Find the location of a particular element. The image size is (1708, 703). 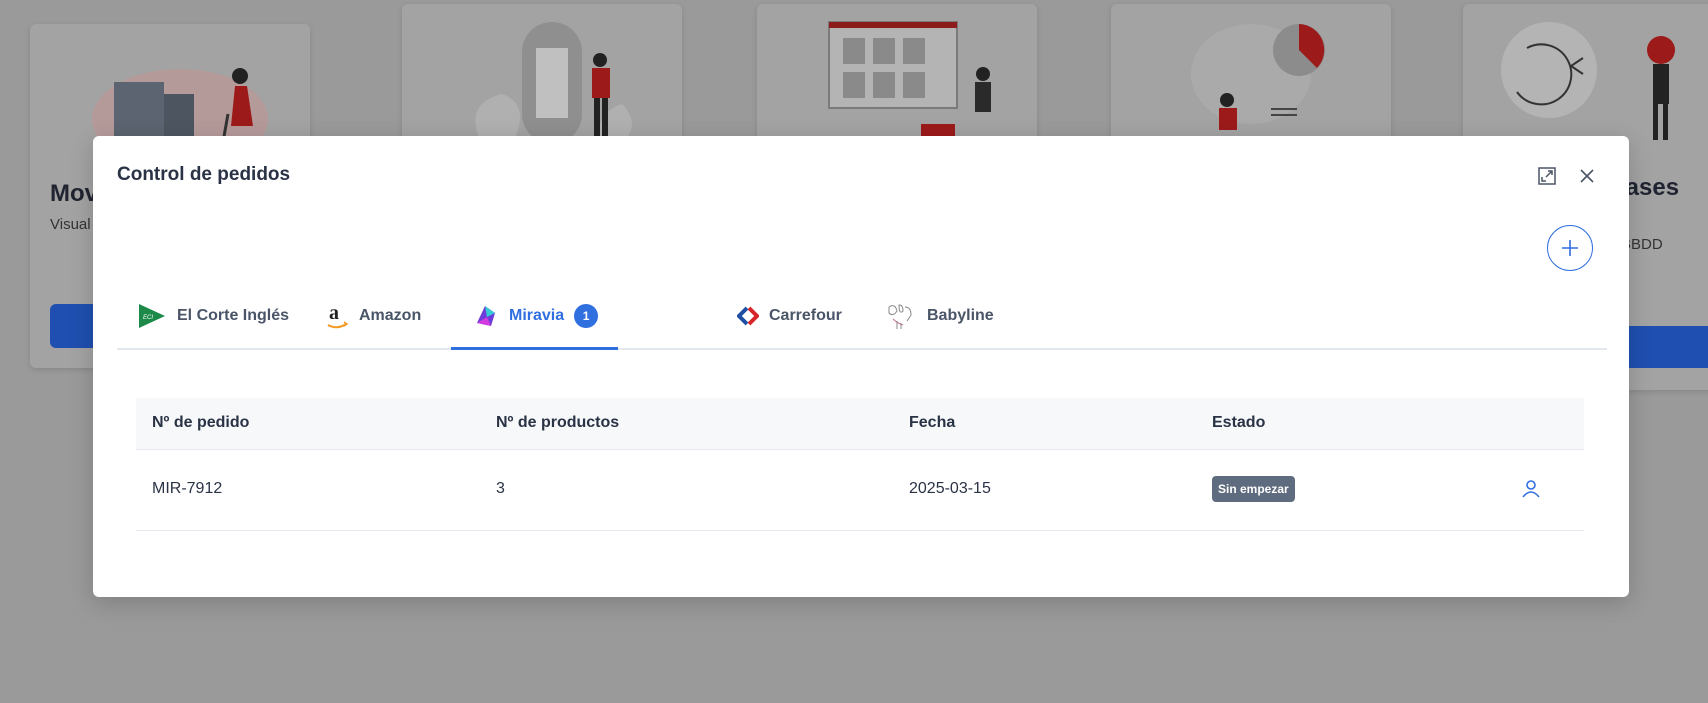

background-card-title: Mov is located at coordinates (74, 193).